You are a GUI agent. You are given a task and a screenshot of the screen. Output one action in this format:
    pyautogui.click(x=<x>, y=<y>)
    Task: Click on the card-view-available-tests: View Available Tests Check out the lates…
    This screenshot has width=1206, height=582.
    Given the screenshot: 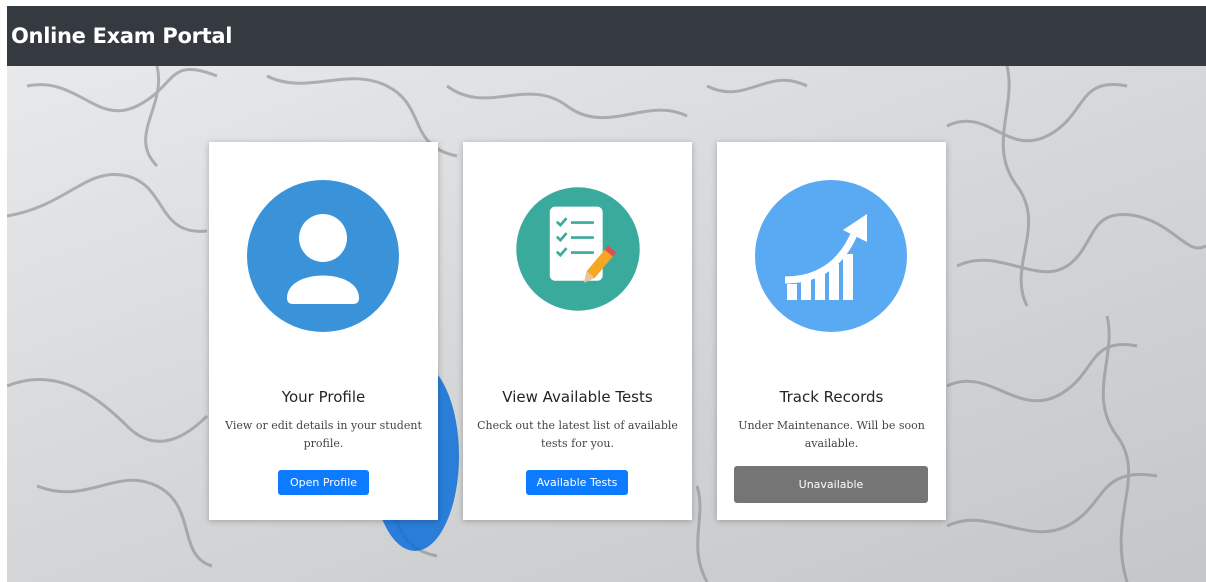 What is the action you would take?
    pyautogui.click(x=577, y=331)
    